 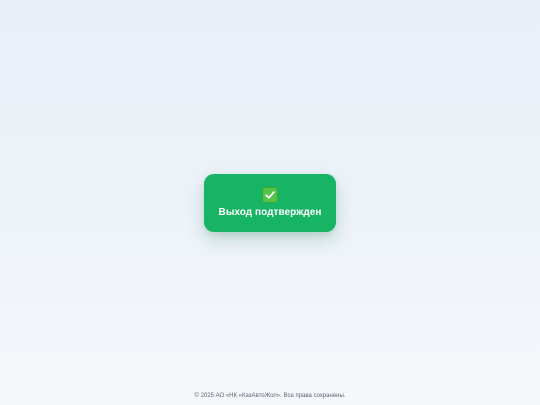 I want to click on check-mark-icon, so click(x=270, y=195).